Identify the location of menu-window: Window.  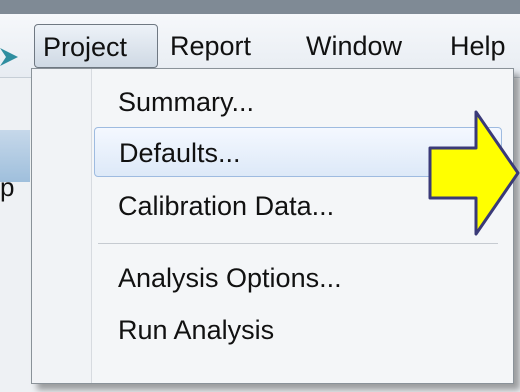
(354, 46).